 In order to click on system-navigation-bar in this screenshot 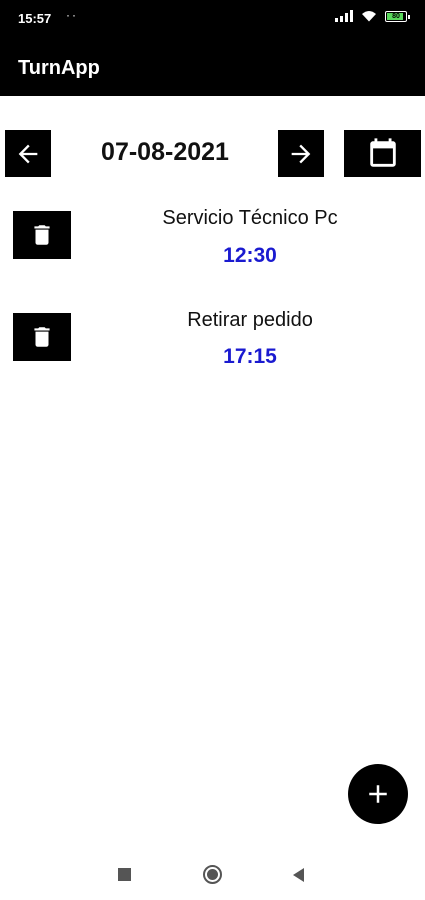, I will do `click(212, 875)`.